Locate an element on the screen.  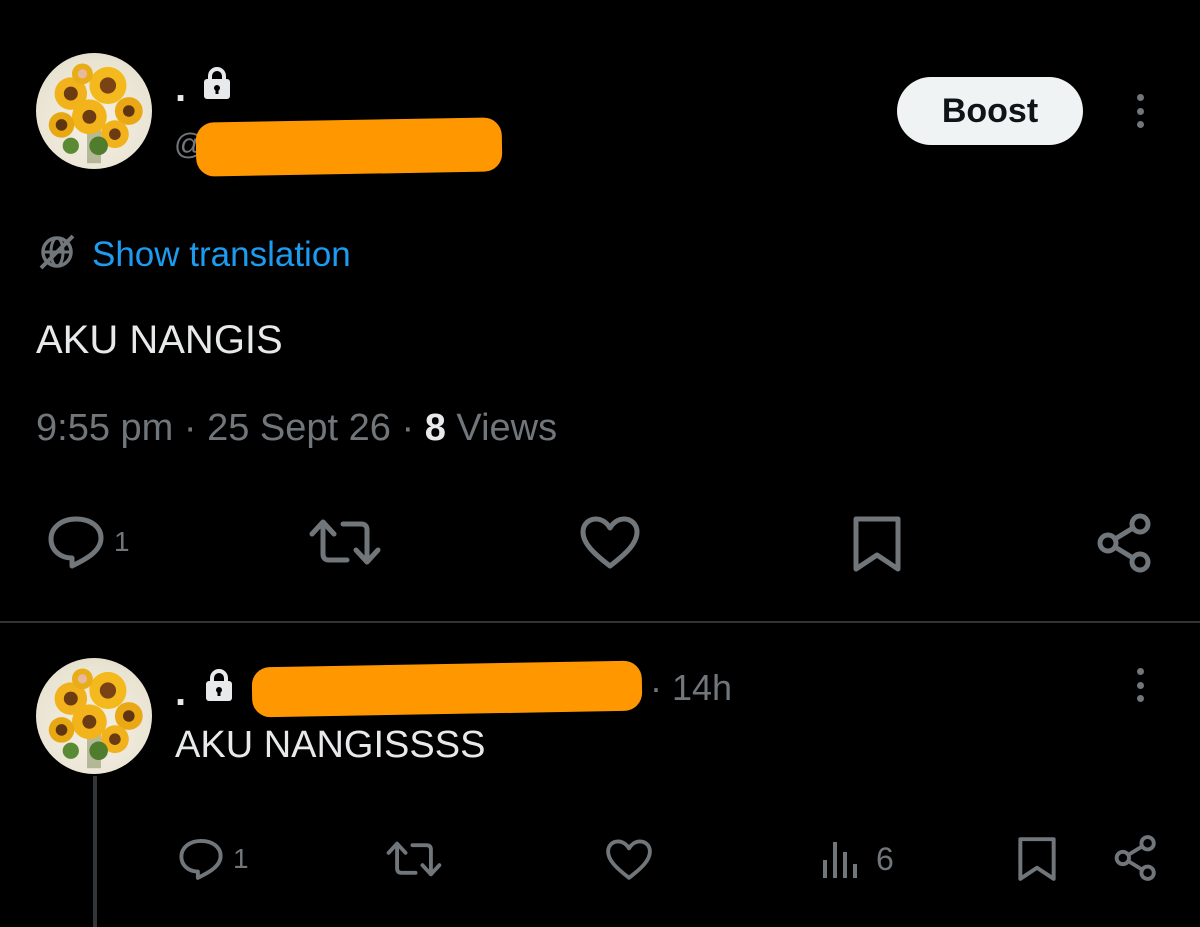
avatar is located at coordinates (94, 111).